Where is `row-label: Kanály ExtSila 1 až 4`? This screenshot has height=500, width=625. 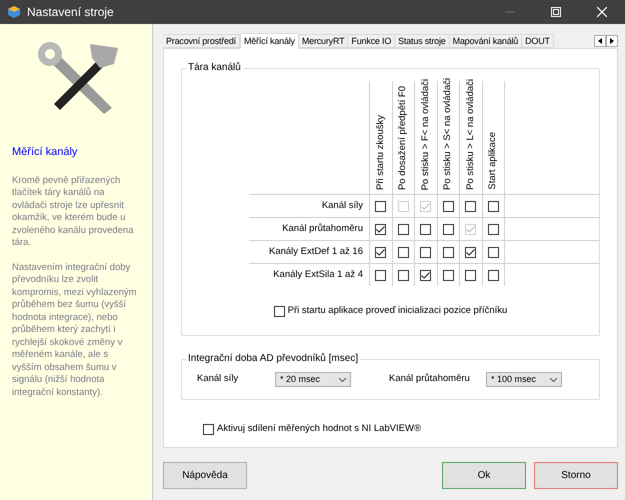 row-label: Kanály ExtSila 1 až 4 is located at coordinates (318, 275).